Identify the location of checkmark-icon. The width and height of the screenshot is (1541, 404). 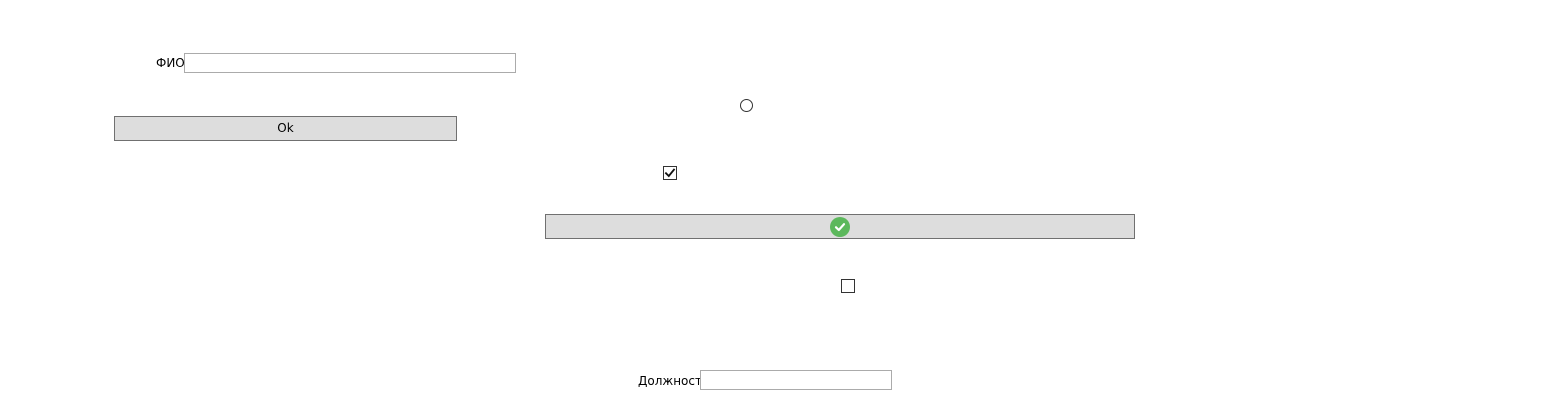
(670, 173).